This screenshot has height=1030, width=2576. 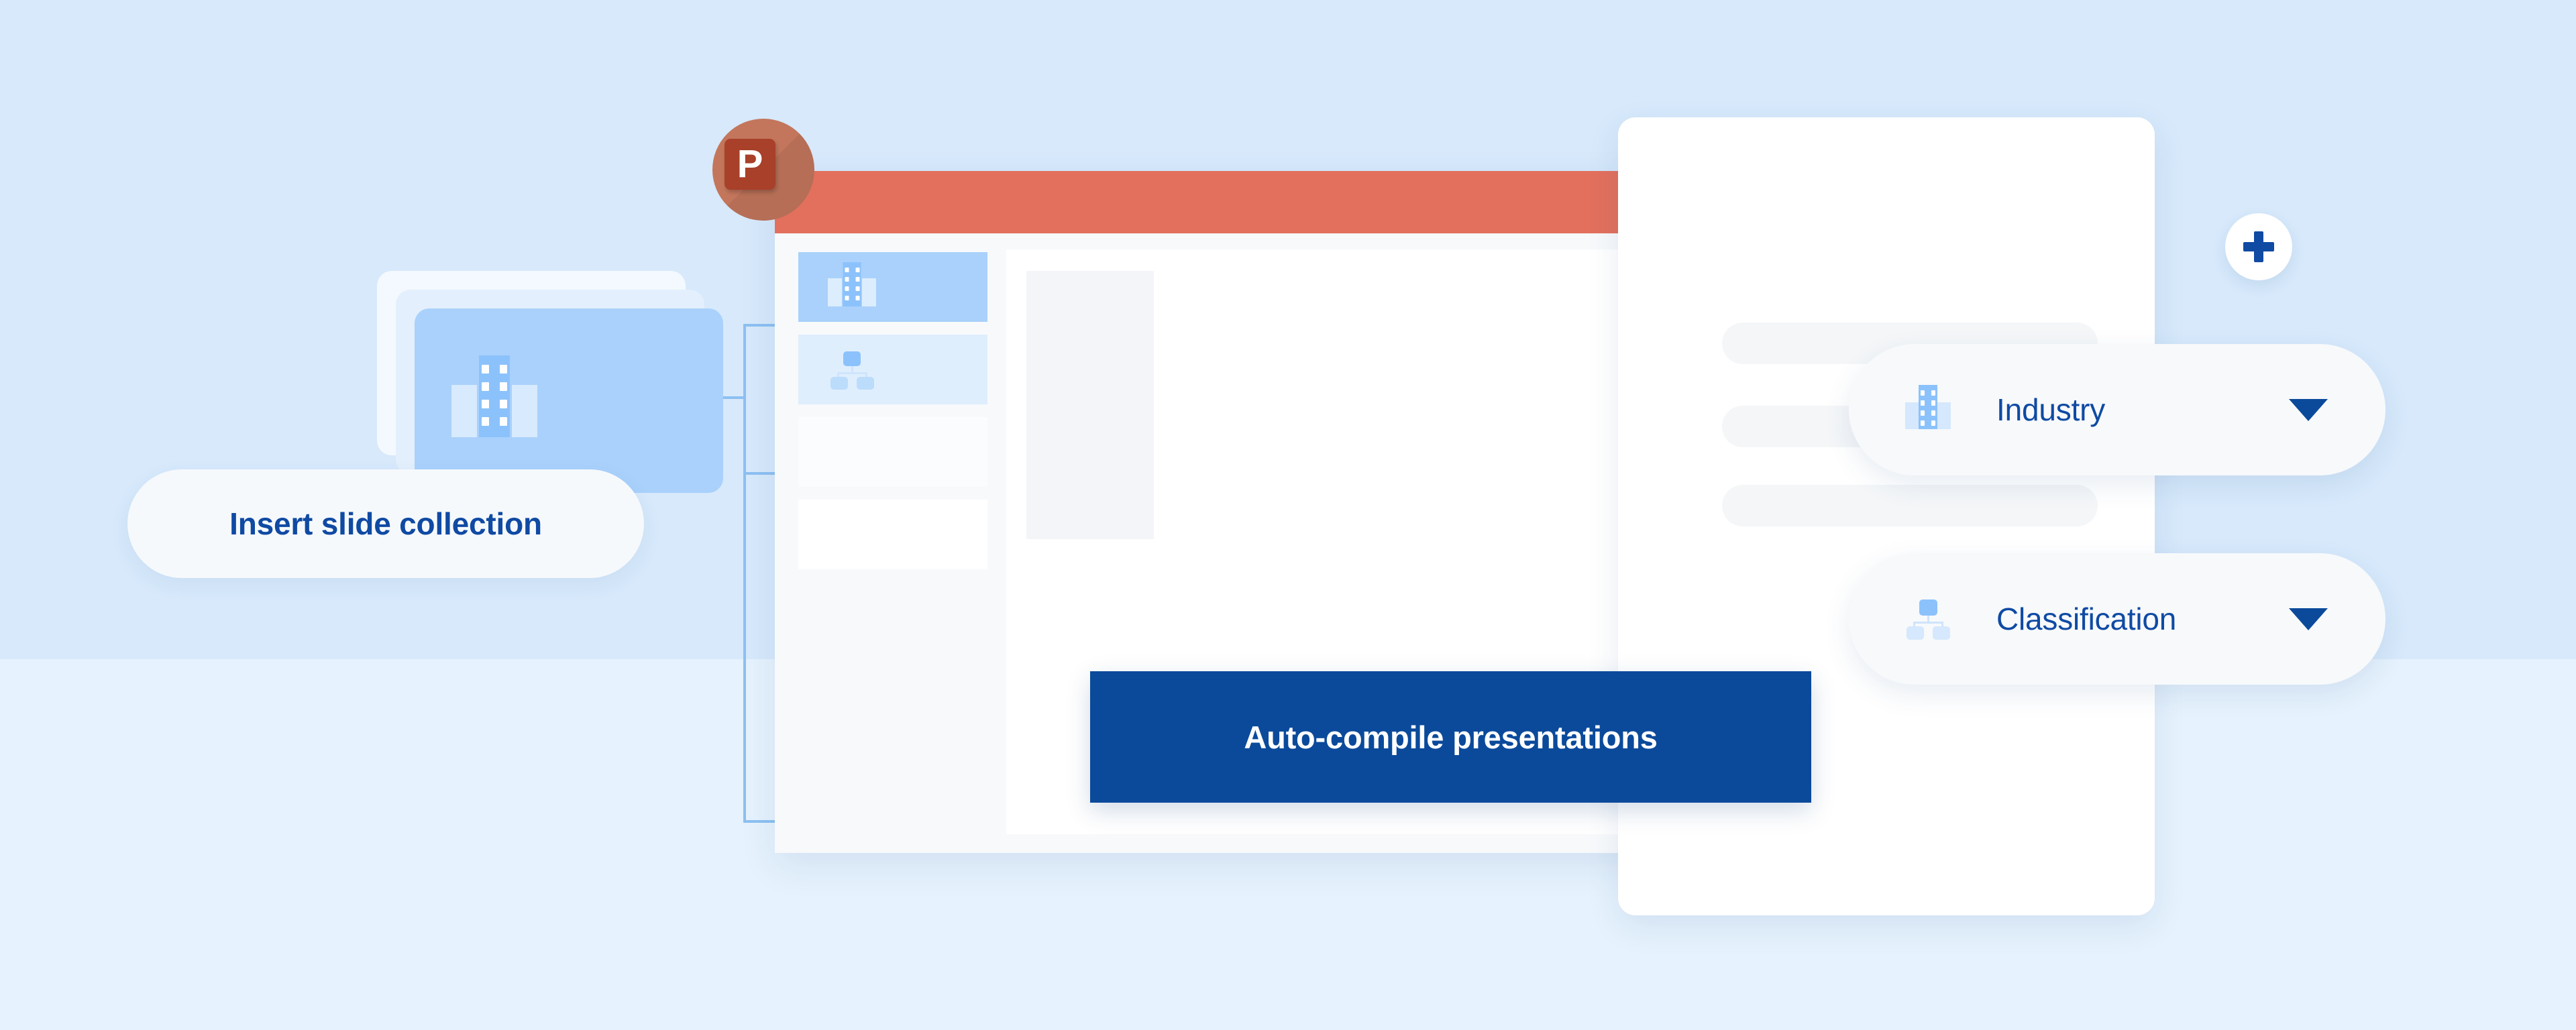 What do you see at coordinates (749, 164) in the screenshot?
I see `powerpoint-icon-letter: P` at bounding box center [749, 164].